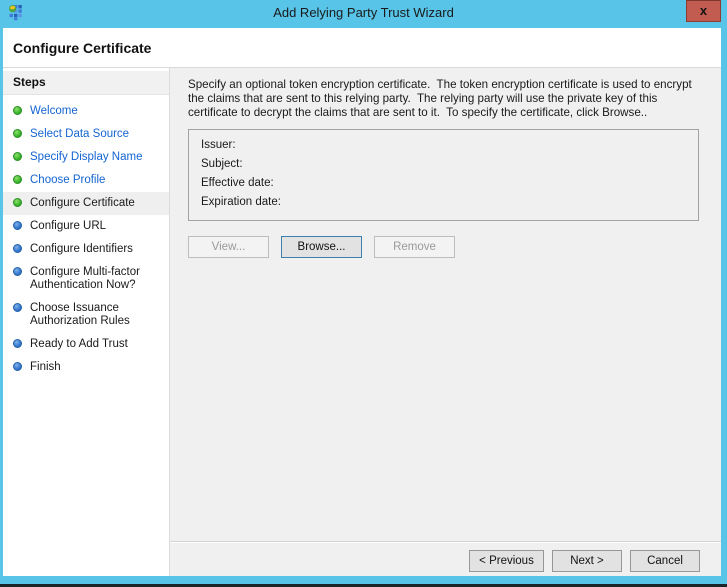 The width and height of the screenshot is (727, 587). What do you see at coordinates (222, 164) in the screenshot?
I see `certificate-subject-label: Subject:` at bounding box center [222, 164].